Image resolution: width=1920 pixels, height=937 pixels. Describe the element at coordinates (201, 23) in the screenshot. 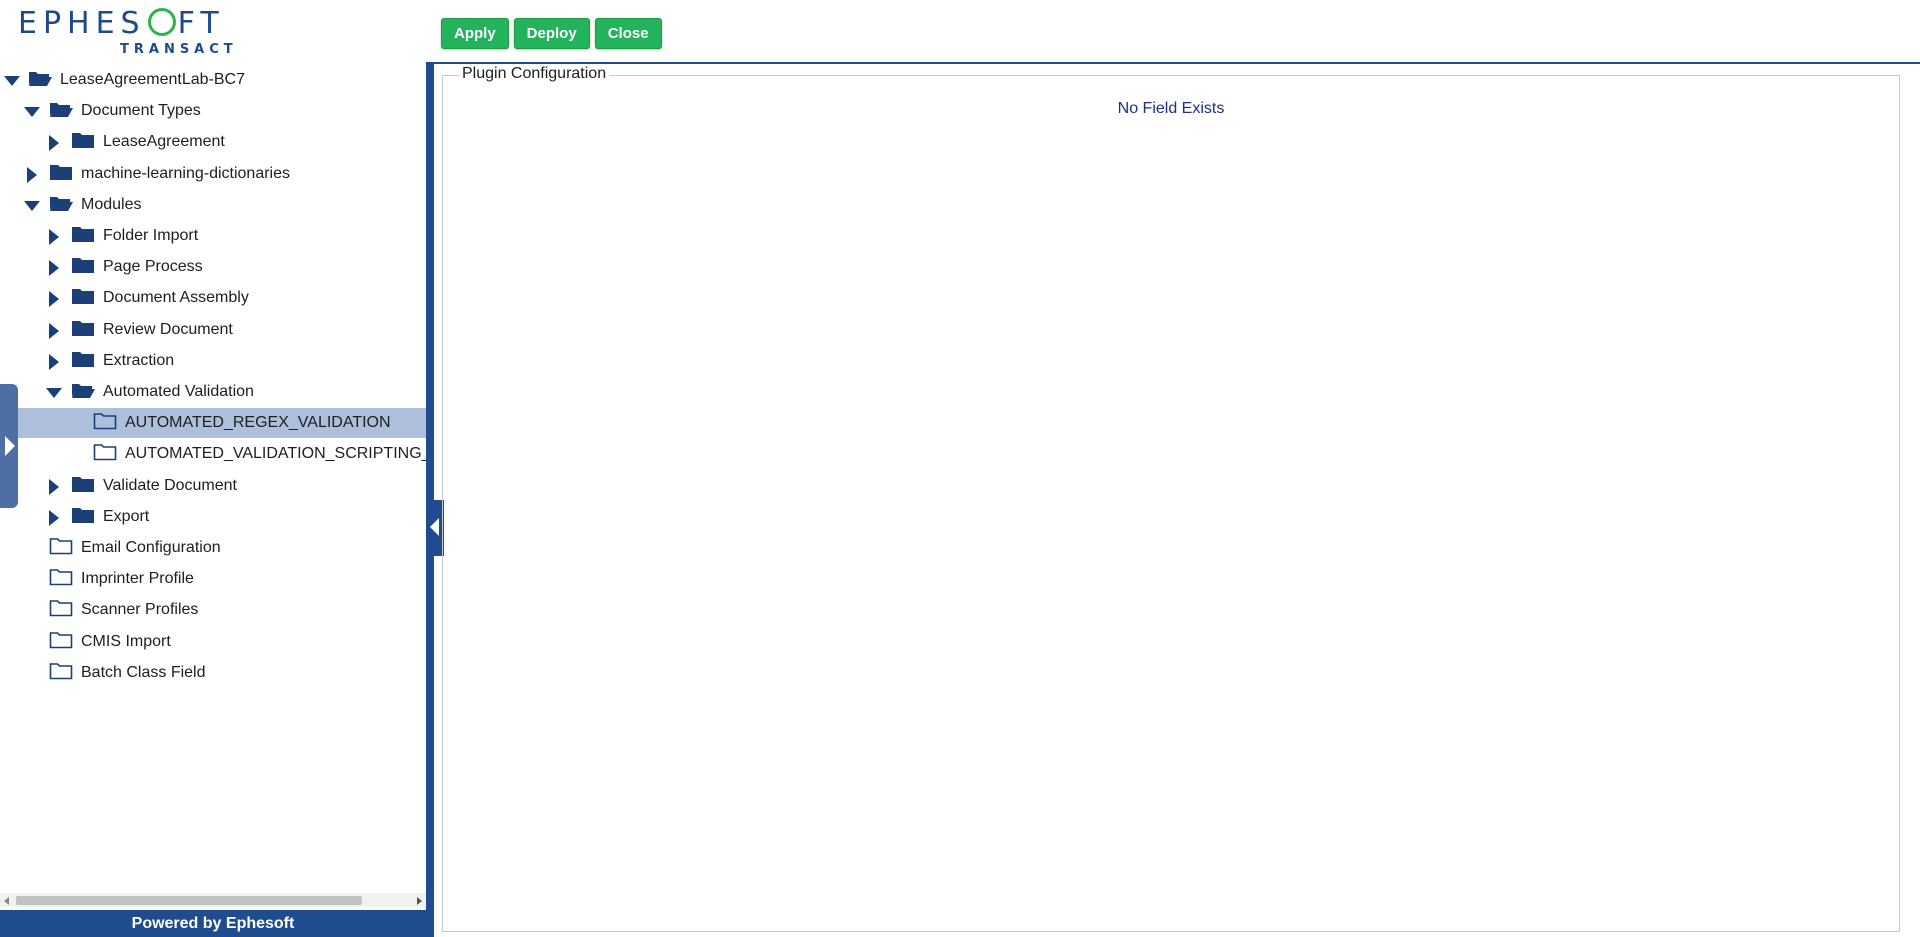

I see `logo-text-end: FT` at that location.